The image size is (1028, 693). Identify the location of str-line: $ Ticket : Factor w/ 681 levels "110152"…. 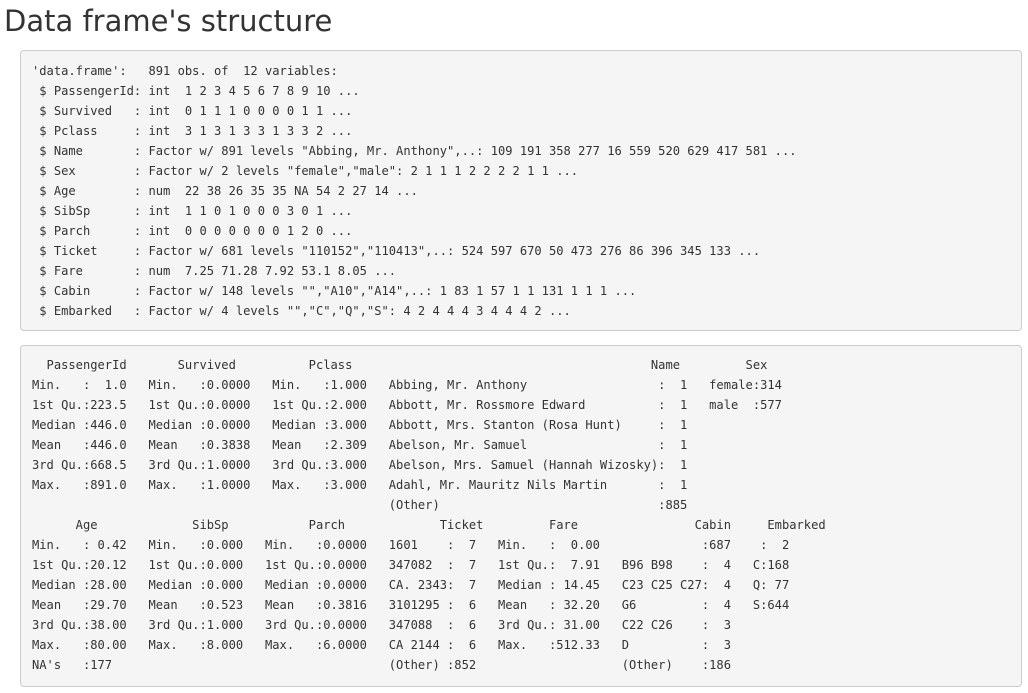
(396, 251).